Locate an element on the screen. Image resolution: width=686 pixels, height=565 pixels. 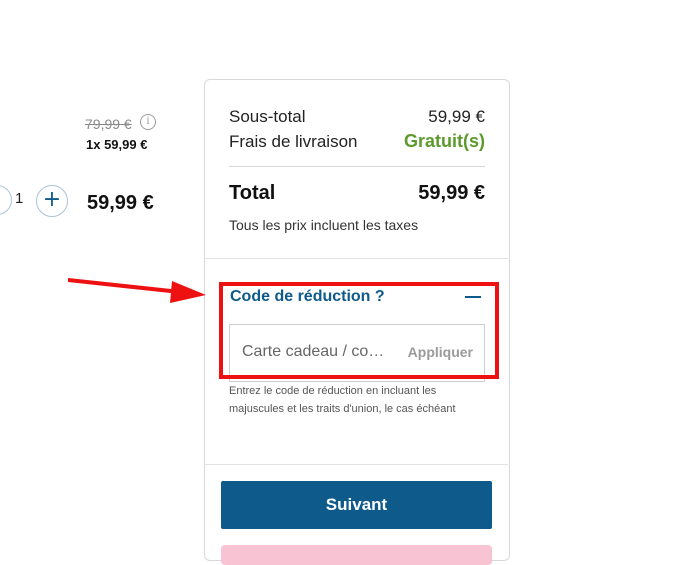
info-icon: i is located at coordinates (148, 122).